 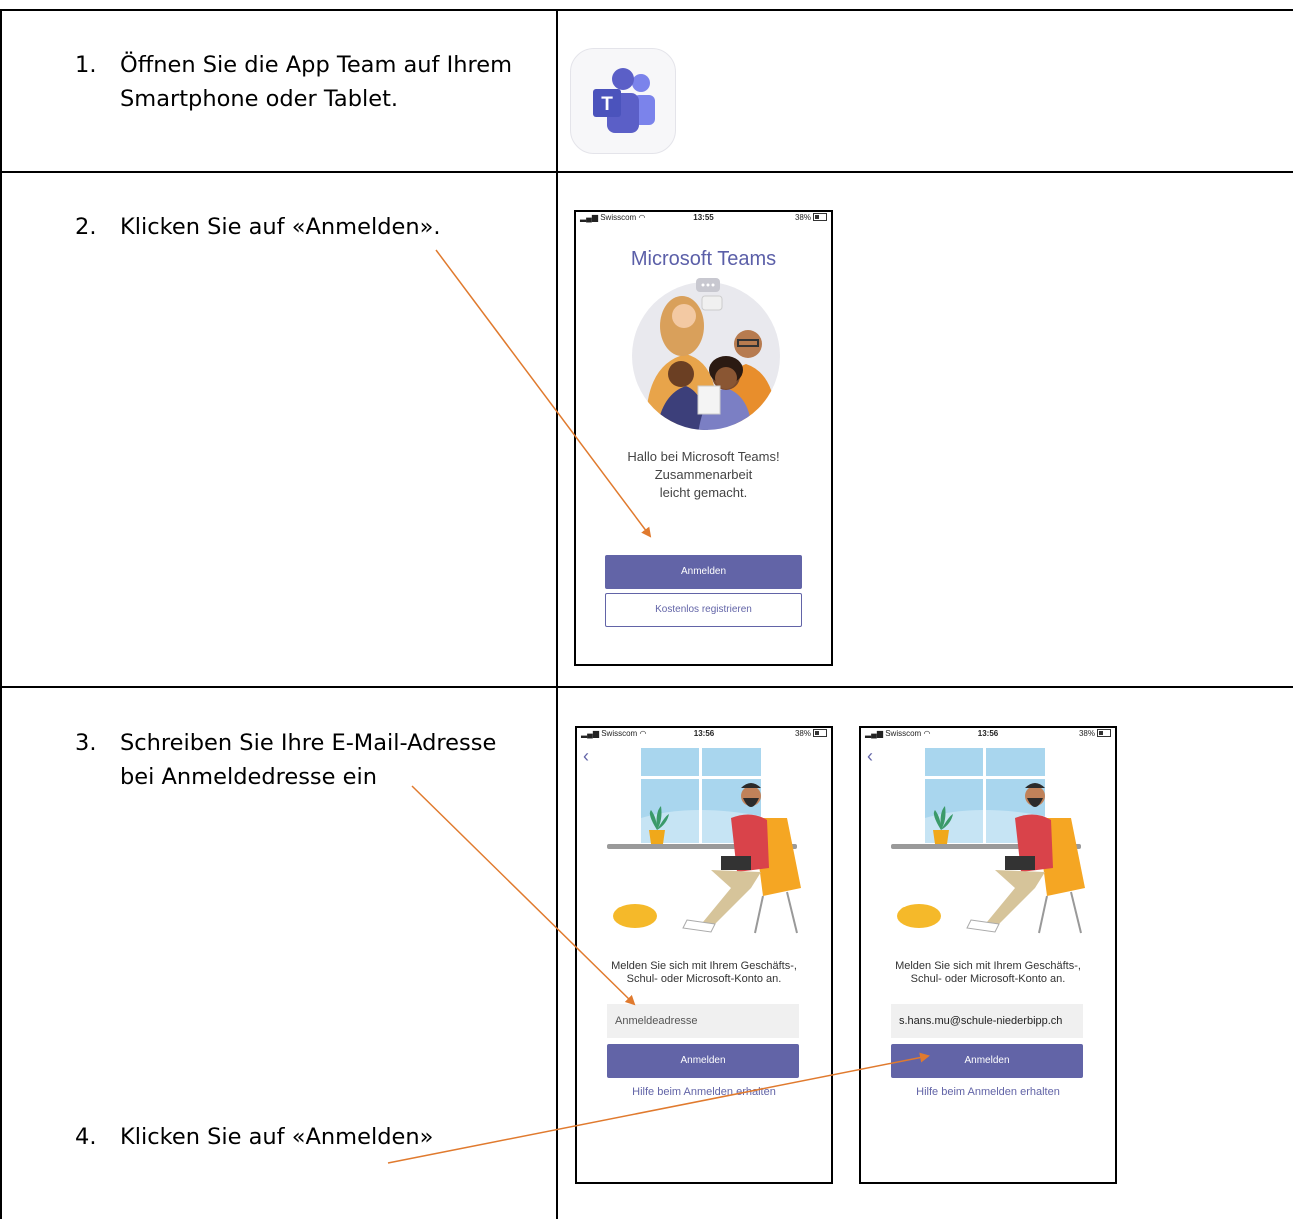 What do you see at coordinates (703, 1021) in the screenshot?
I see `email-input: Anmeldeadresse` at bounding box center [703, 1021].